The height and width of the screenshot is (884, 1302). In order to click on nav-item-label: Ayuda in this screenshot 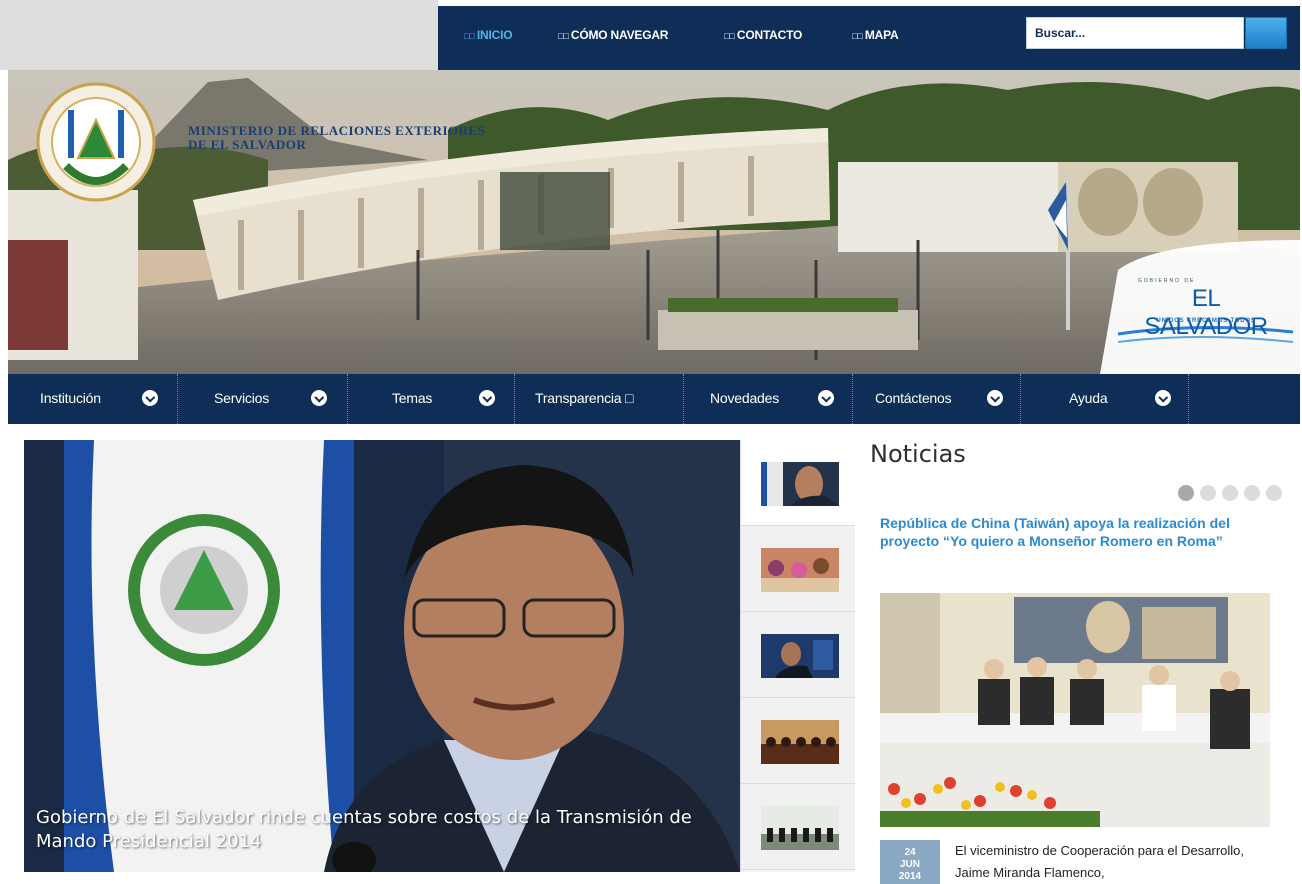, I will do `click(1088, 398)`.